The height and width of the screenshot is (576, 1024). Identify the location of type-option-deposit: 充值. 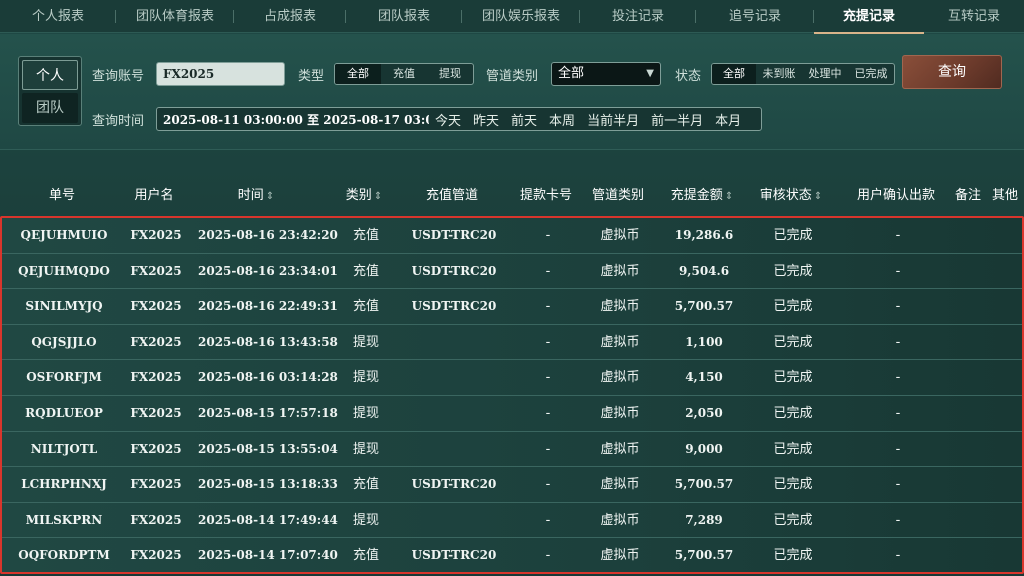
(404, 74).